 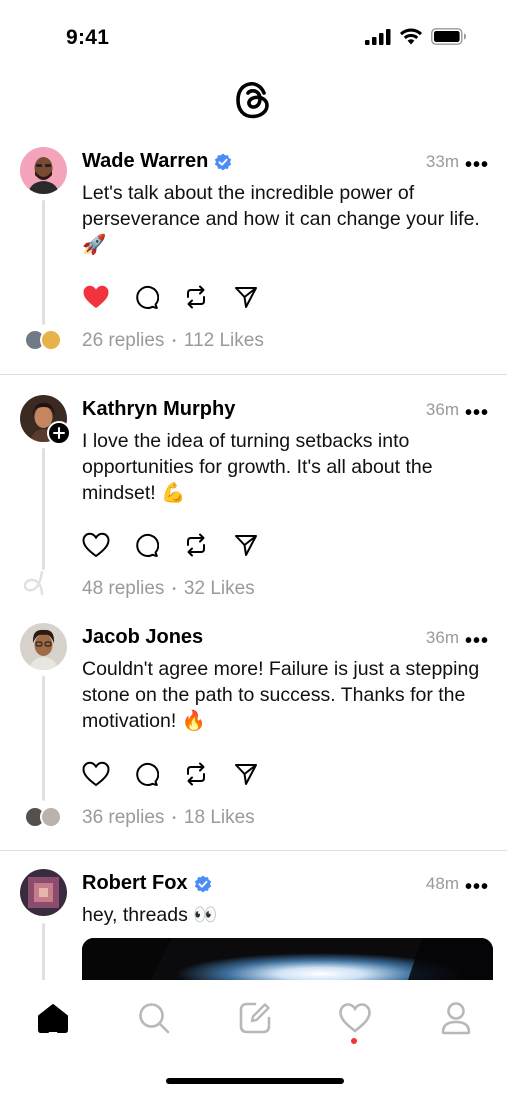 I want to click on post-time: 48m, so click(x=442, y=883).